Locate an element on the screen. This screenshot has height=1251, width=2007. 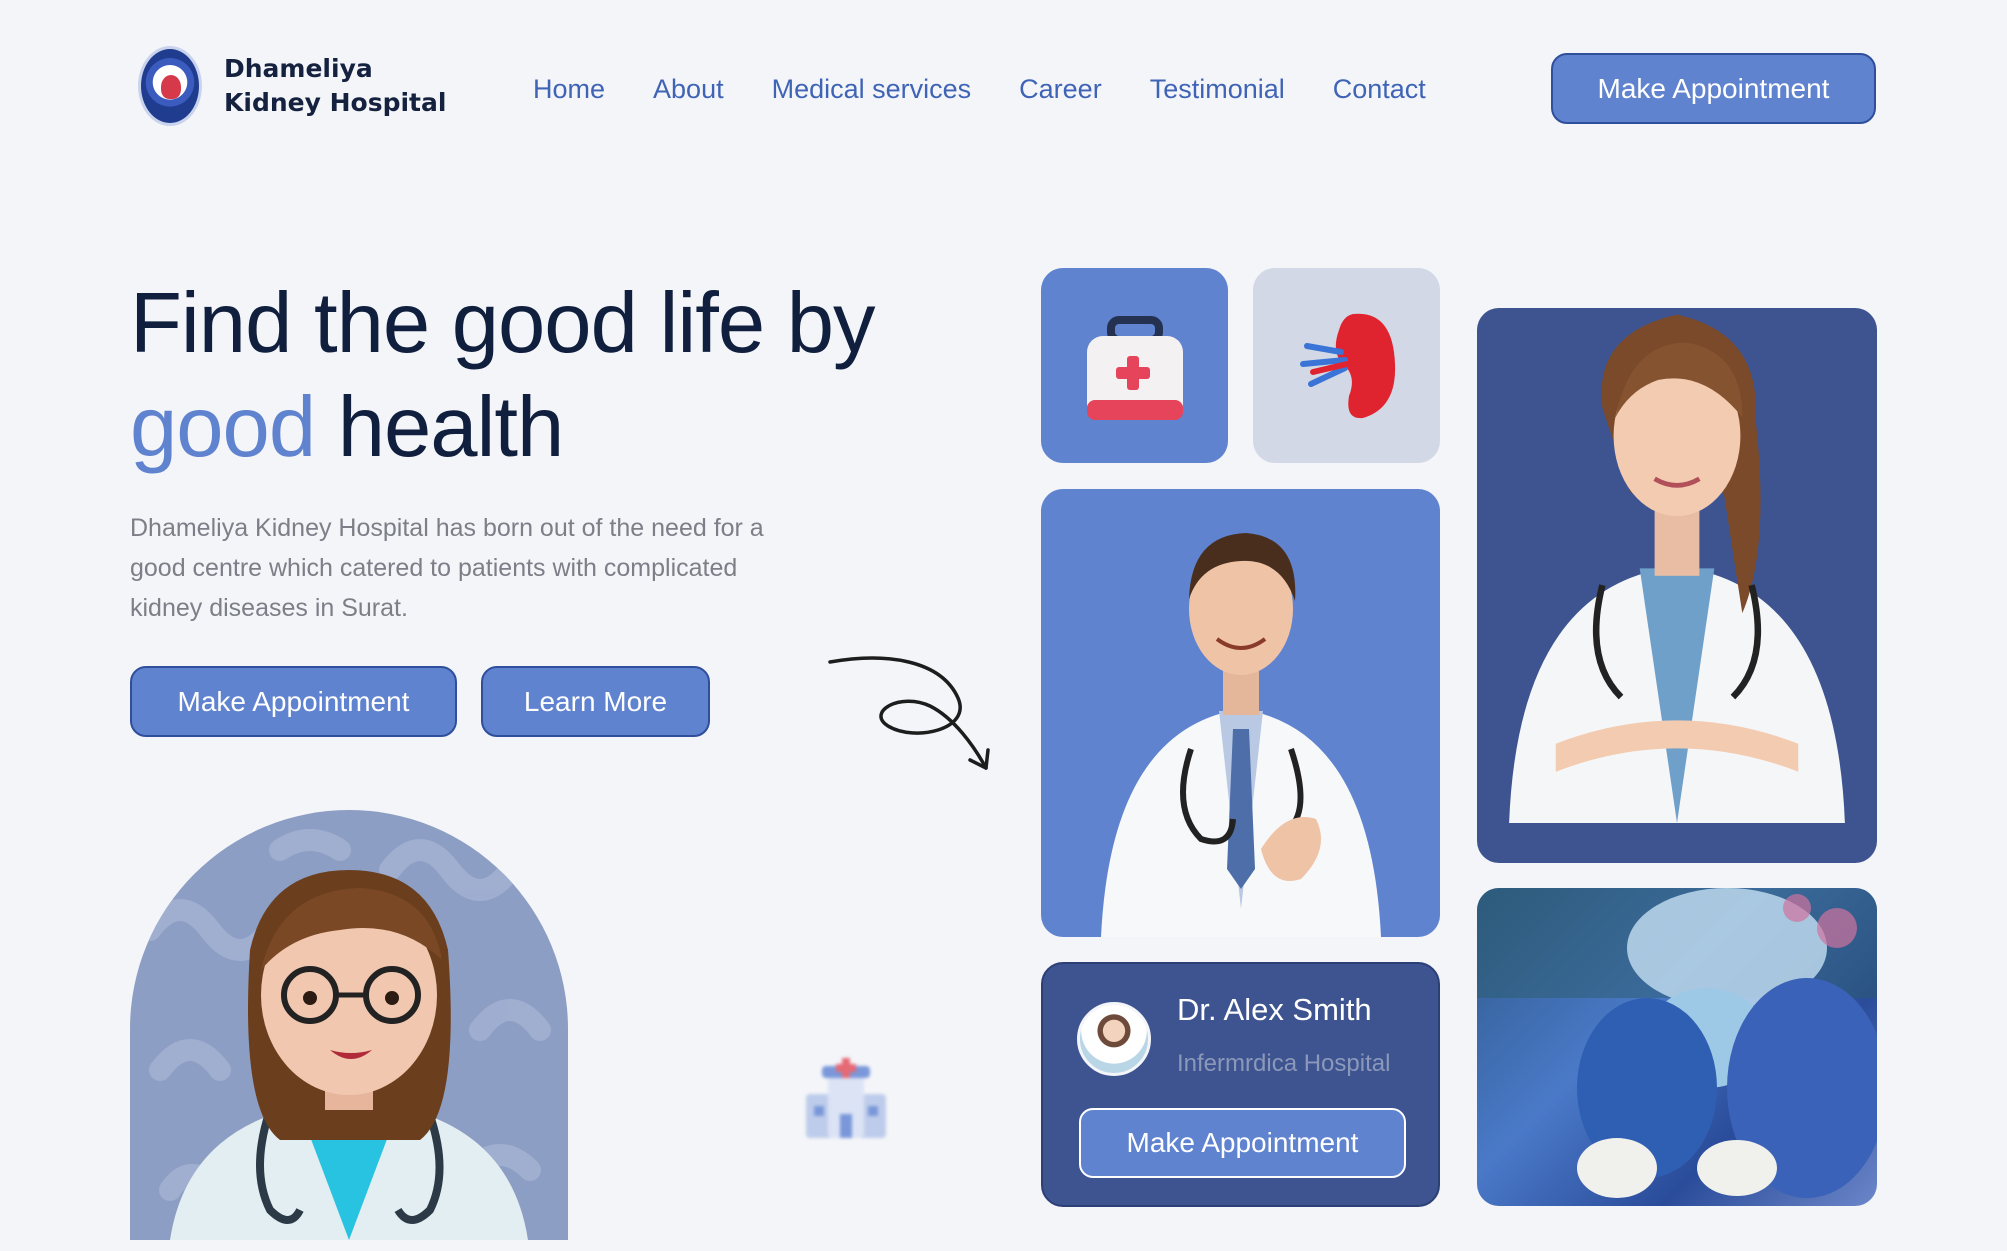
nav-make-appointment-button: Make Appointment is located at coordinates (1713, 88).